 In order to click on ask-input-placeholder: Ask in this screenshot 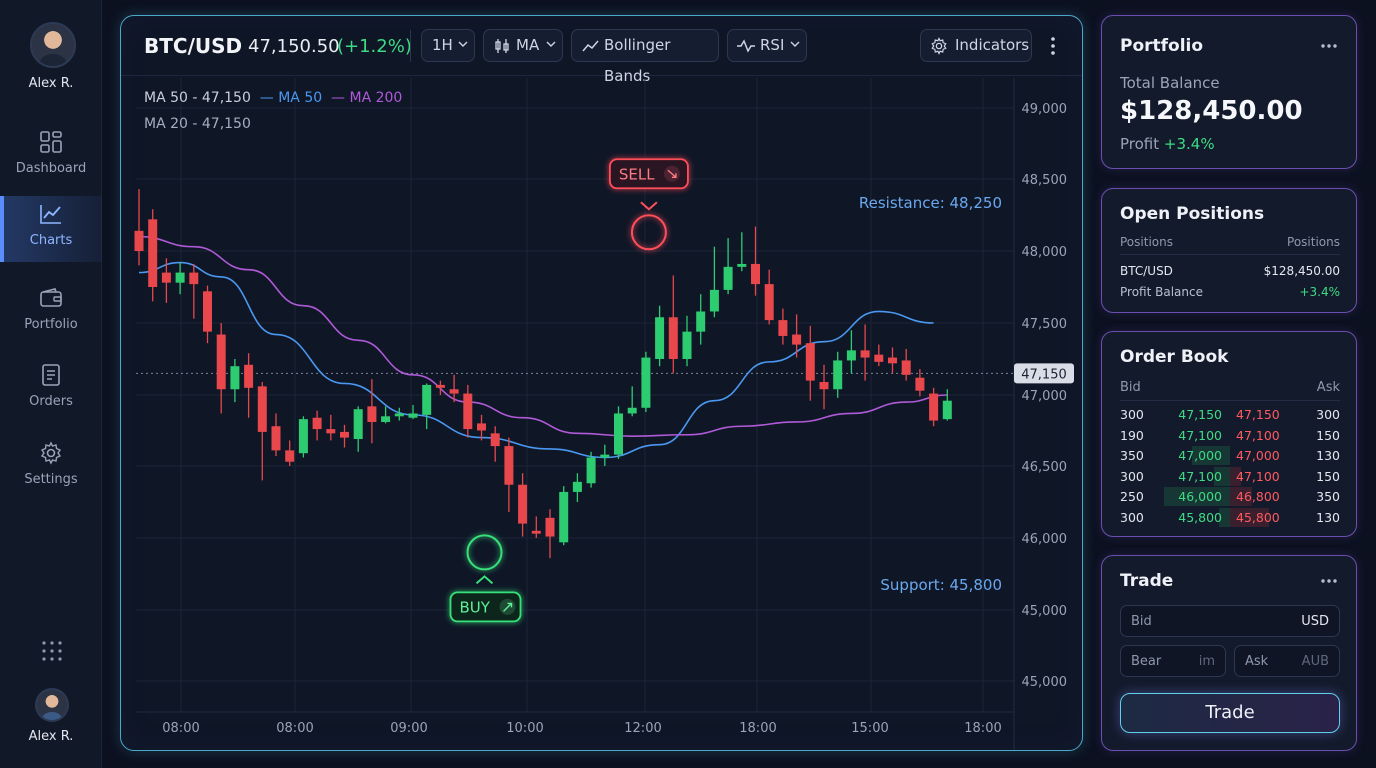, I will do `click(1257, 661)`.